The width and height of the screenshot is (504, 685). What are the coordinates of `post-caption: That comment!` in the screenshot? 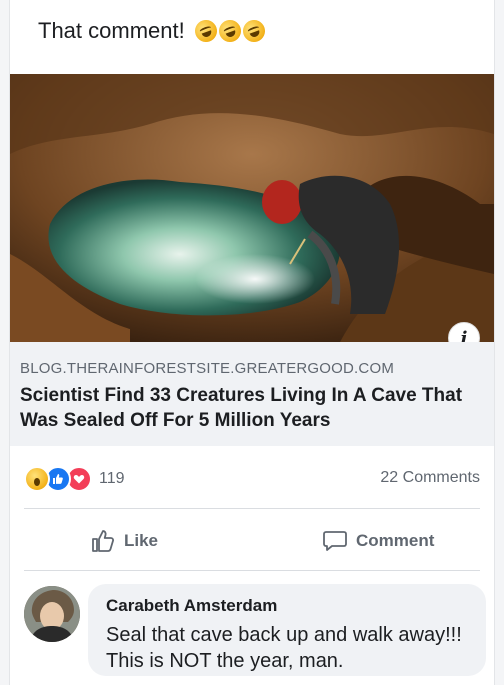 It's located at (111, 30).